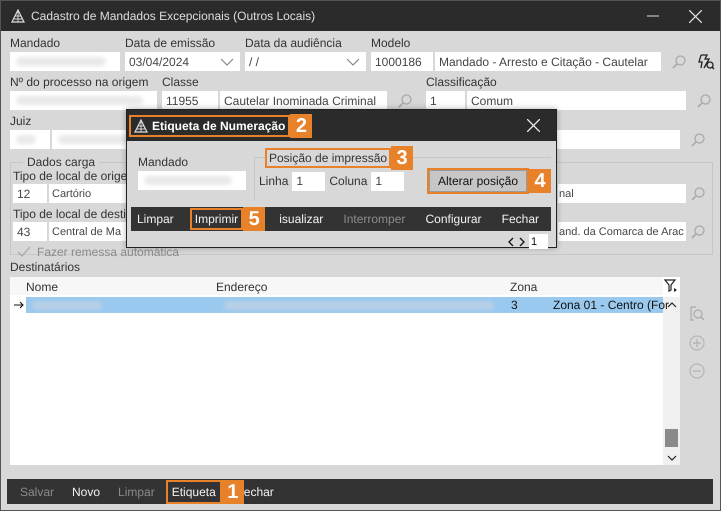 The height and width of the screenshot is (511, 721). I want to click on section-label: Destinatários, so click(46, 267).